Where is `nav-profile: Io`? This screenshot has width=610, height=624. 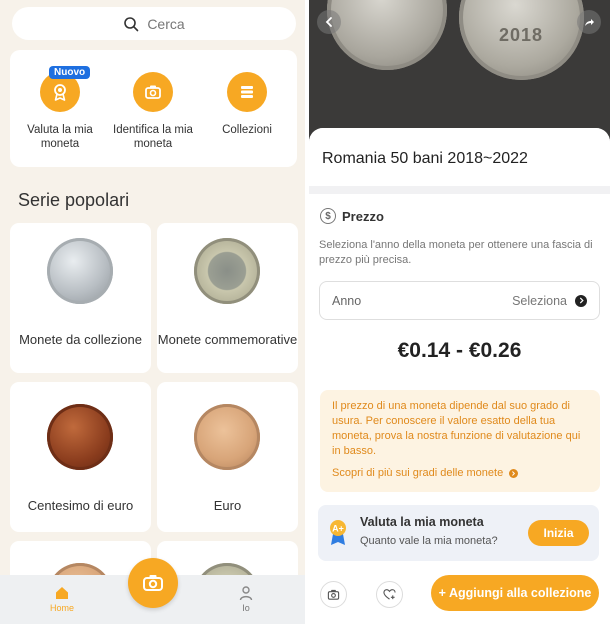
nav-profile: Io is located at coordinates (246, 599).